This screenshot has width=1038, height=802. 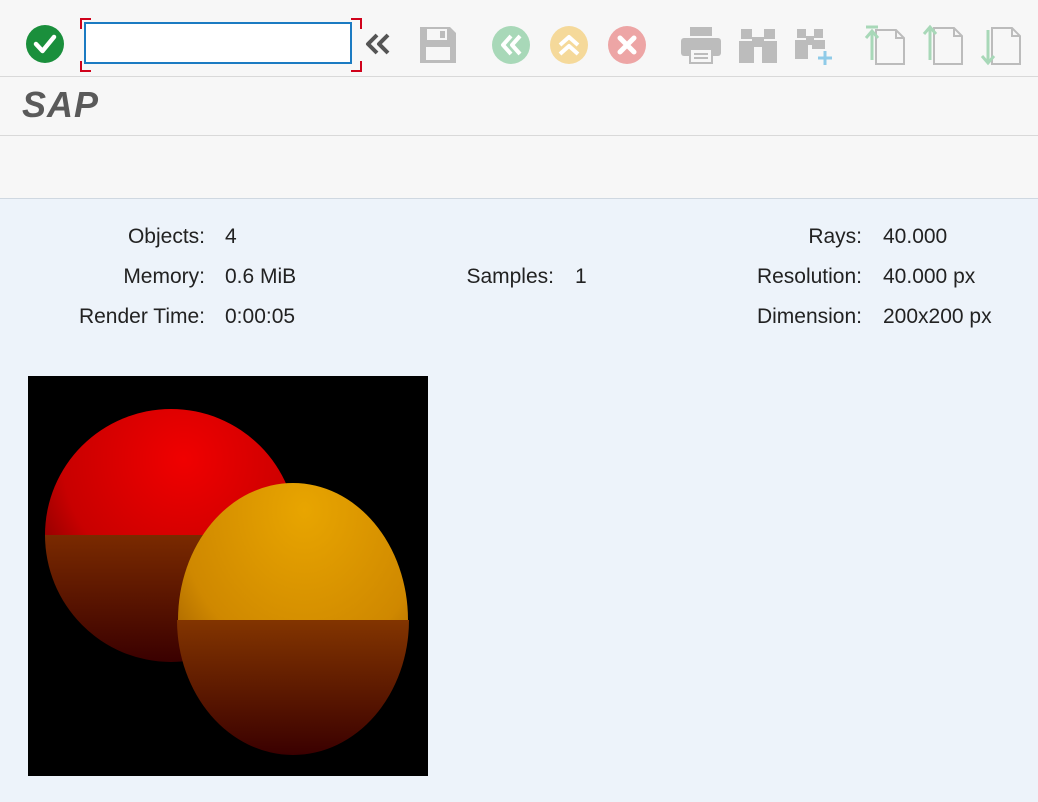 I want to click on objects-label: Objects:, so click(x=166, y=236).